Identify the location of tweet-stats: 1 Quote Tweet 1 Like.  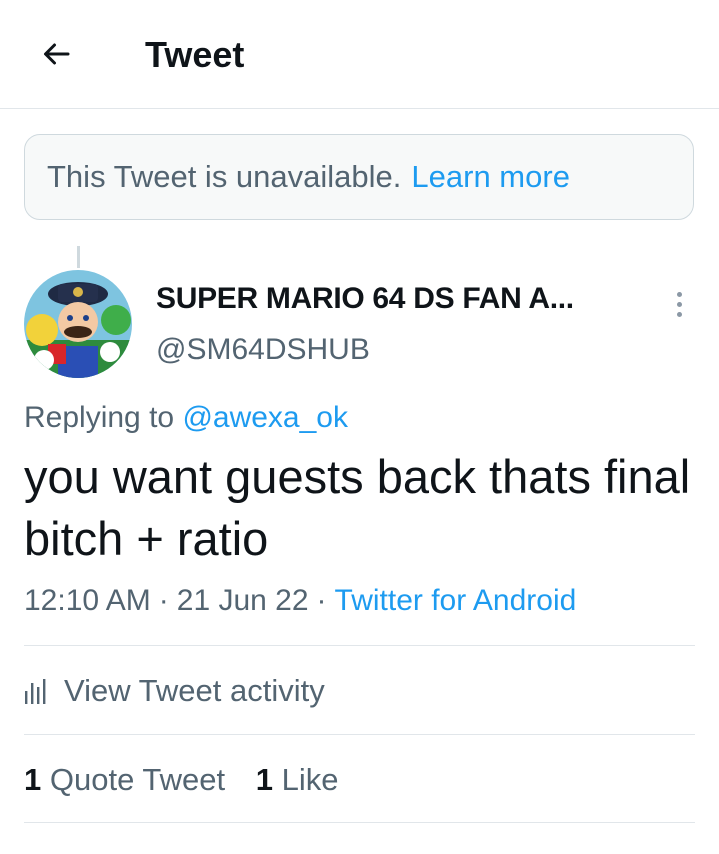
(192, 780).